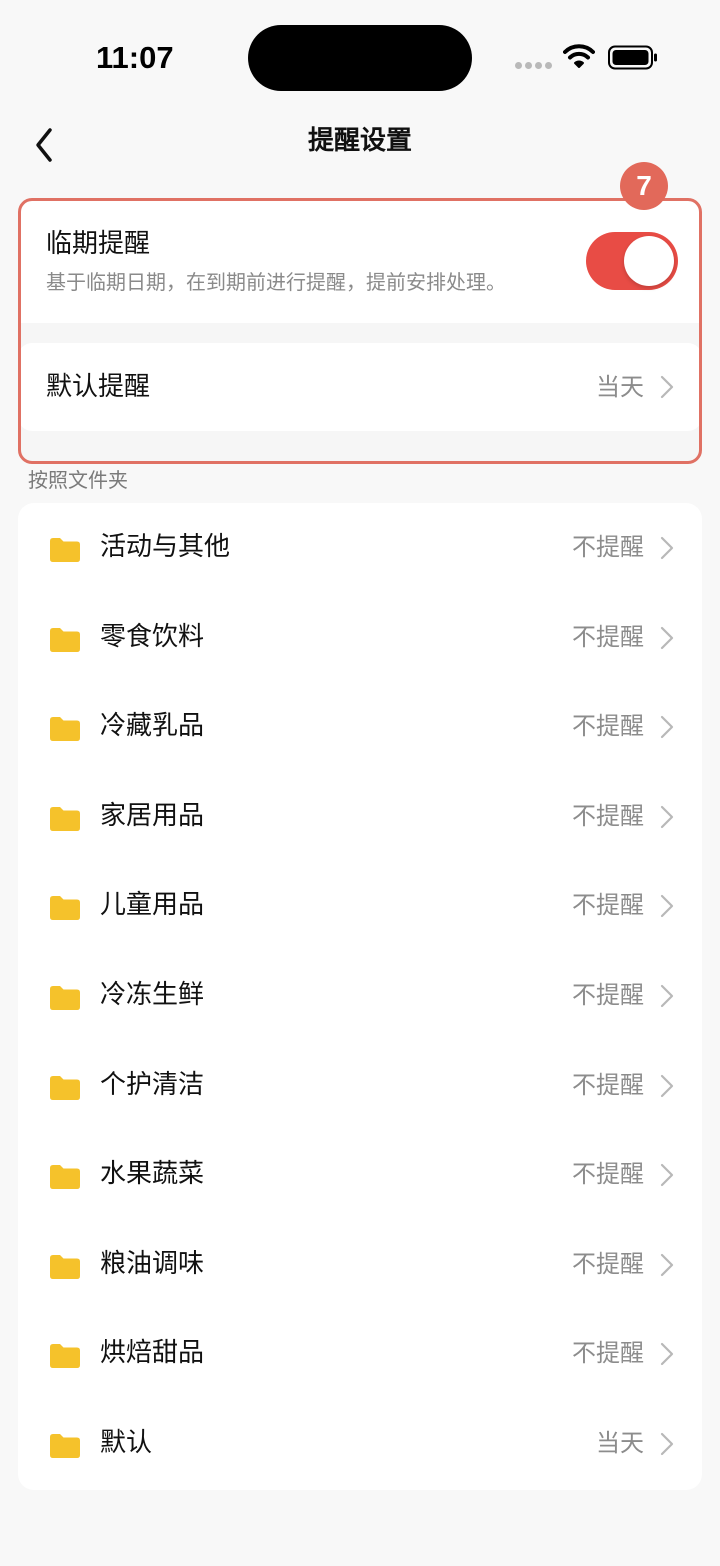 The image size is (720, 1566). Describe the element at coordinates (360, 1354) in the screenshot. I see `folder-row: 烘焙甜品 不提醒` at that location.